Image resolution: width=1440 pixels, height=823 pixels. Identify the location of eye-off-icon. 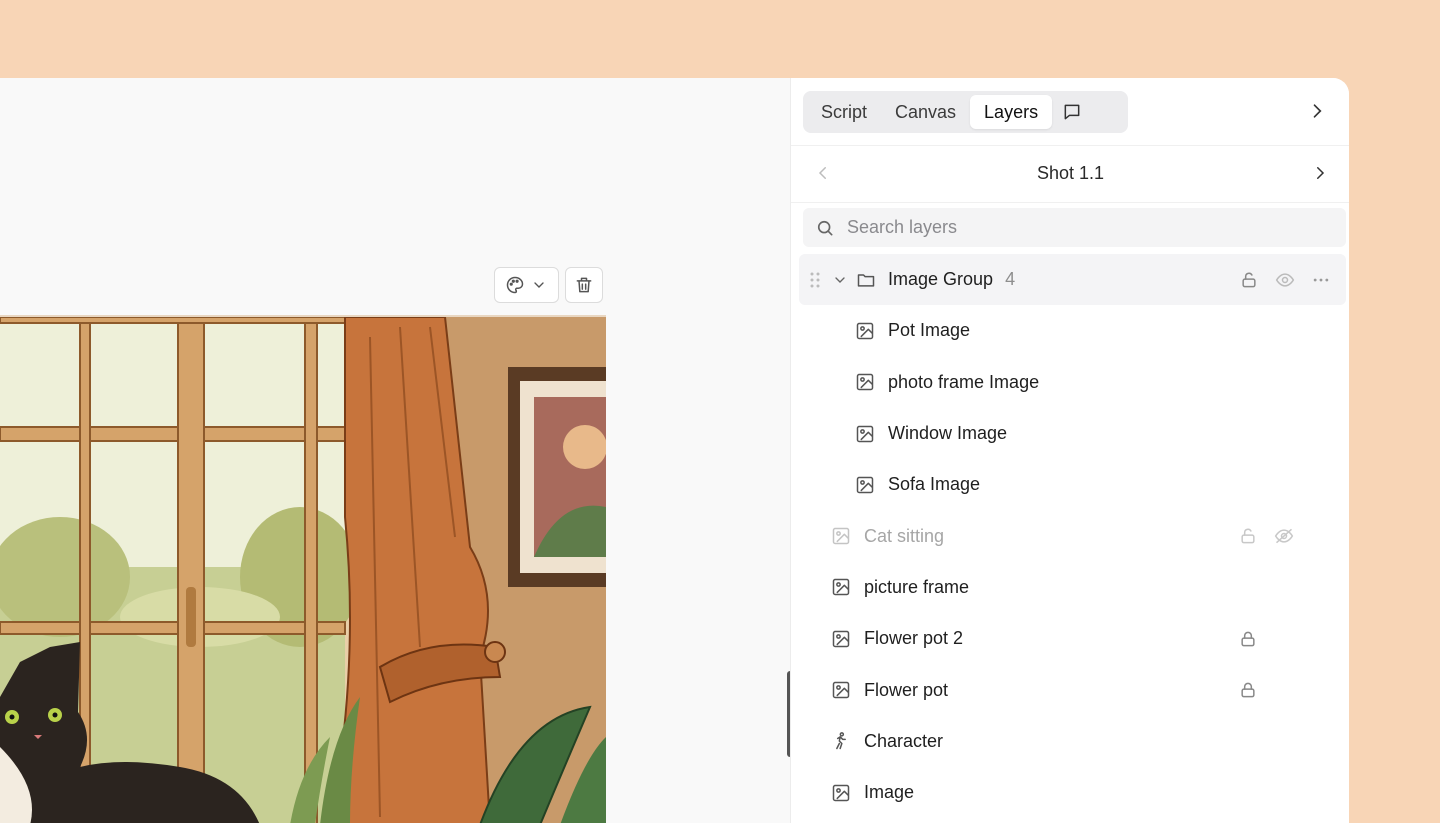
(1284, 536).